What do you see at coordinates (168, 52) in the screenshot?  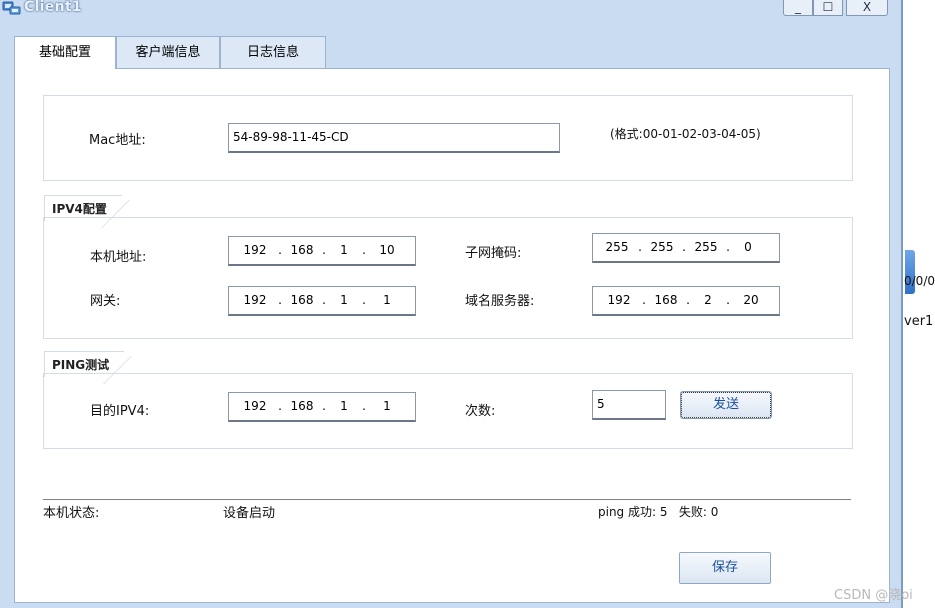 I see `tab-client-info: 客户端信息` at bounding box center [168, 52].